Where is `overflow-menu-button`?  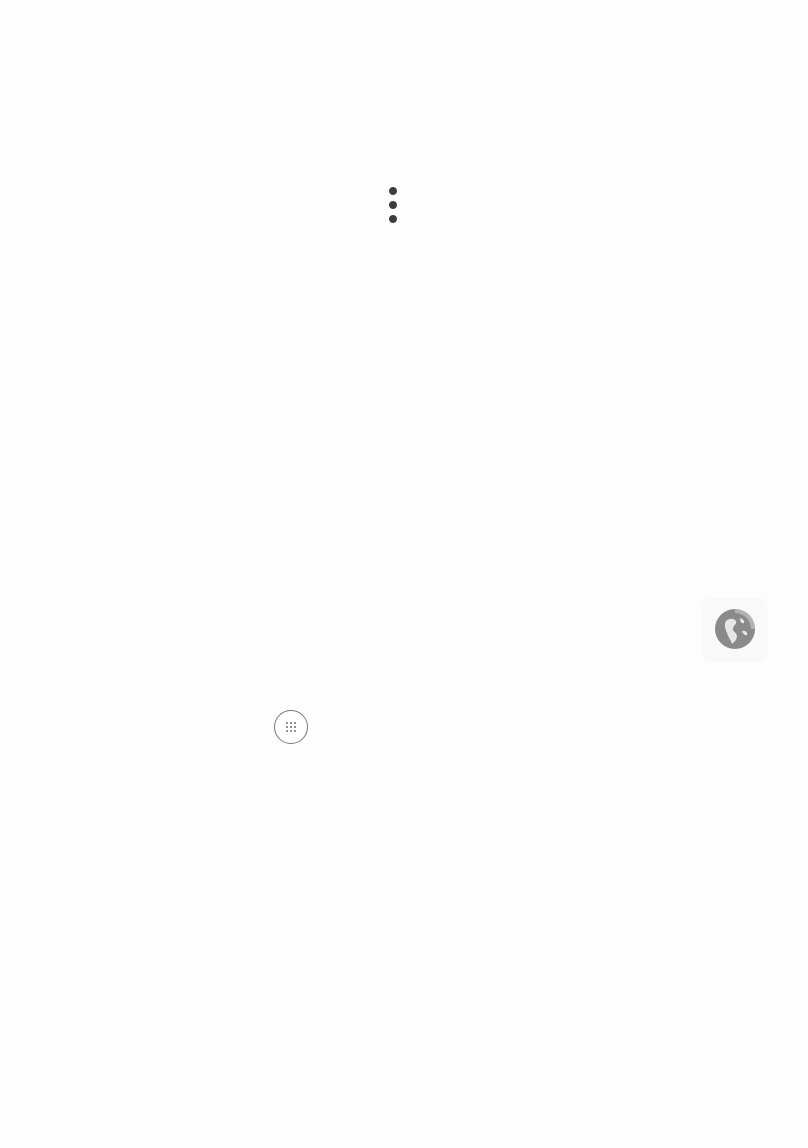
overflow-menu-button is located at coordinates (393, 205).